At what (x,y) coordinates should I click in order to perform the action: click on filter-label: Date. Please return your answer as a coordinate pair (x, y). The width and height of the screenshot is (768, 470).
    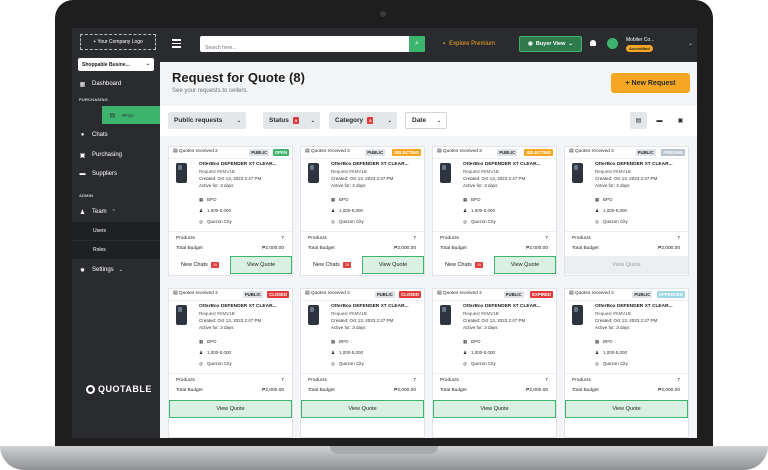
    Looking at the image, I should click on (419, 120).